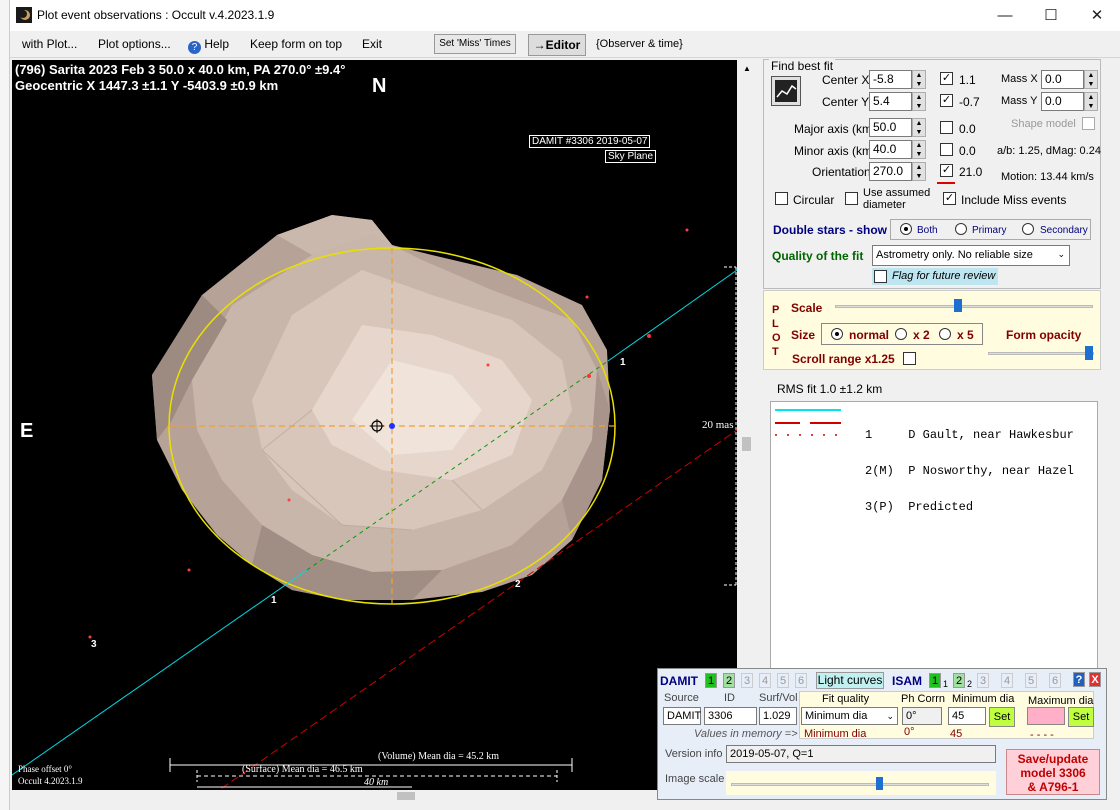 This screenshot has width=1120, height=810. I want to click on mas-scale-label: 20 mas, so click(718, 425).